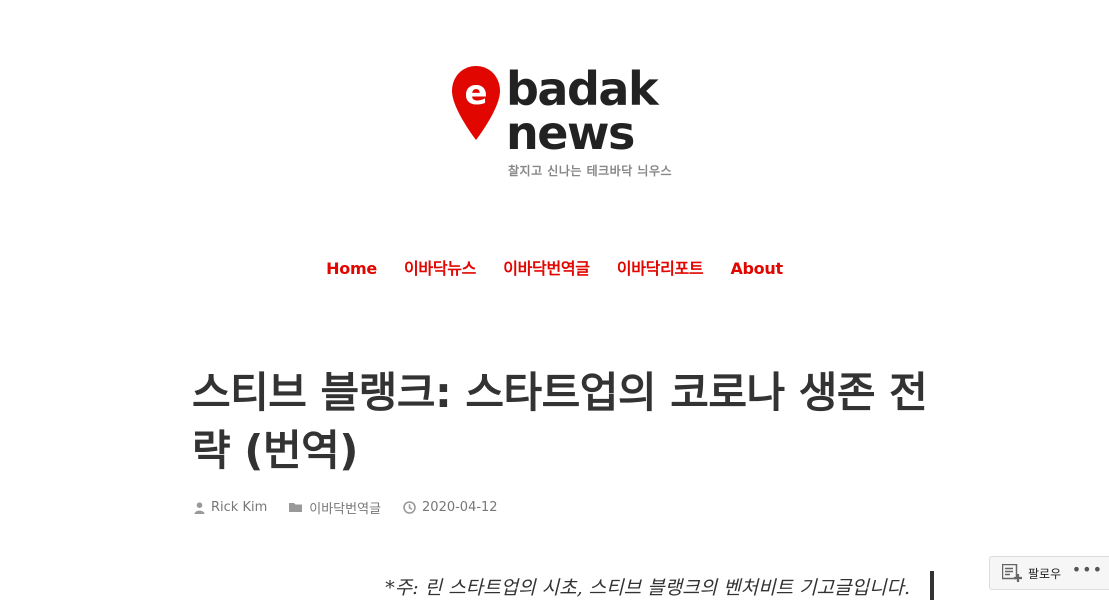 The height and width of the screenshot is (600, 1109). What do you see at coordinates (660, 268) in the screenshot?
I see `nav-item-ibadak-reports: 이바닥리포트` at bounding box center [660, 268].